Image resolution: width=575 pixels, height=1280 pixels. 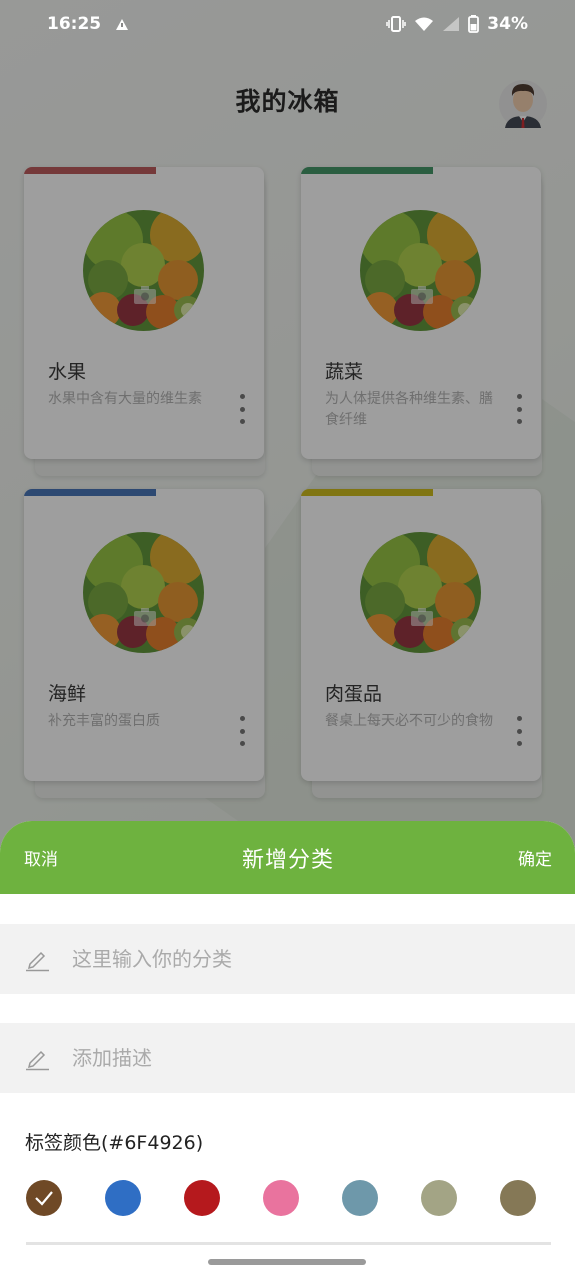 What do you see at coordinates (535, 857) in the screenshot?
I see `confirm-button: 确定` at bounding box center [535, 857].